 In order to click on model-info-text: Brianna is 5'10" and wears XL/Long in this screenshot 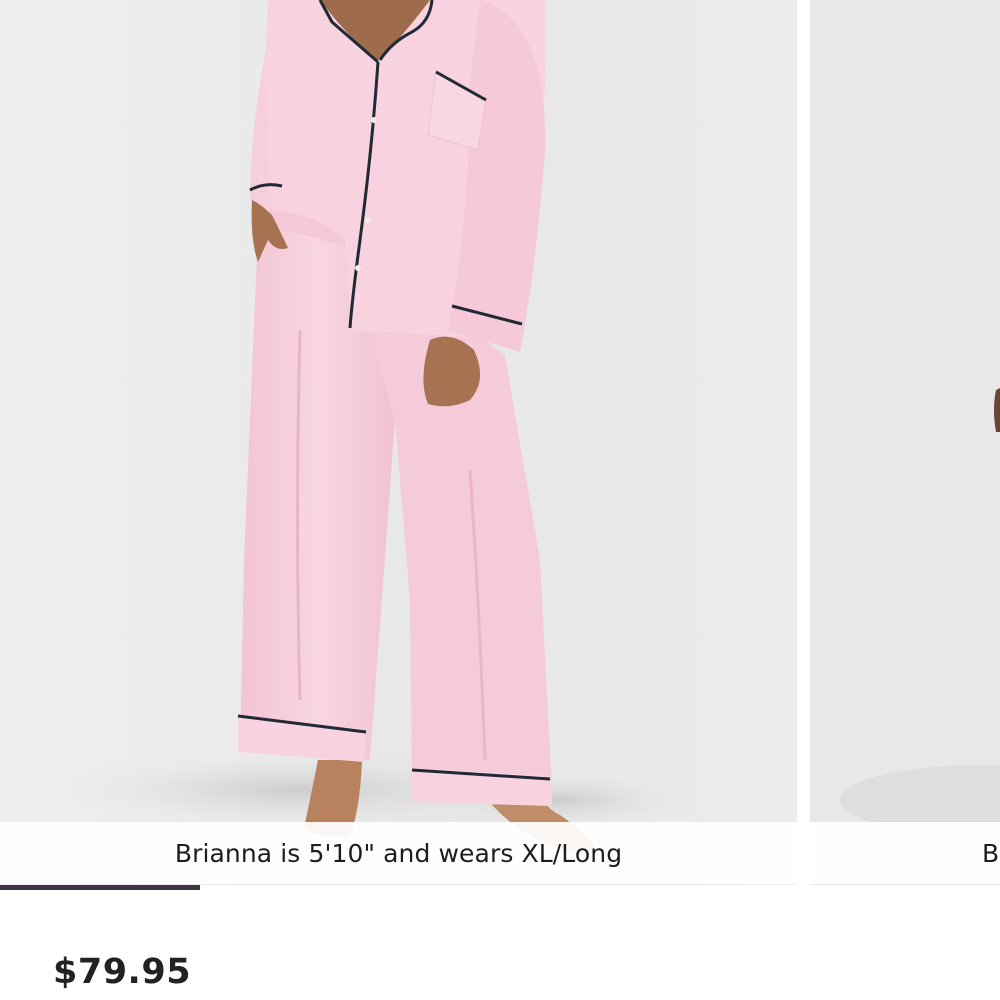, I will do `click(398, 853)`.